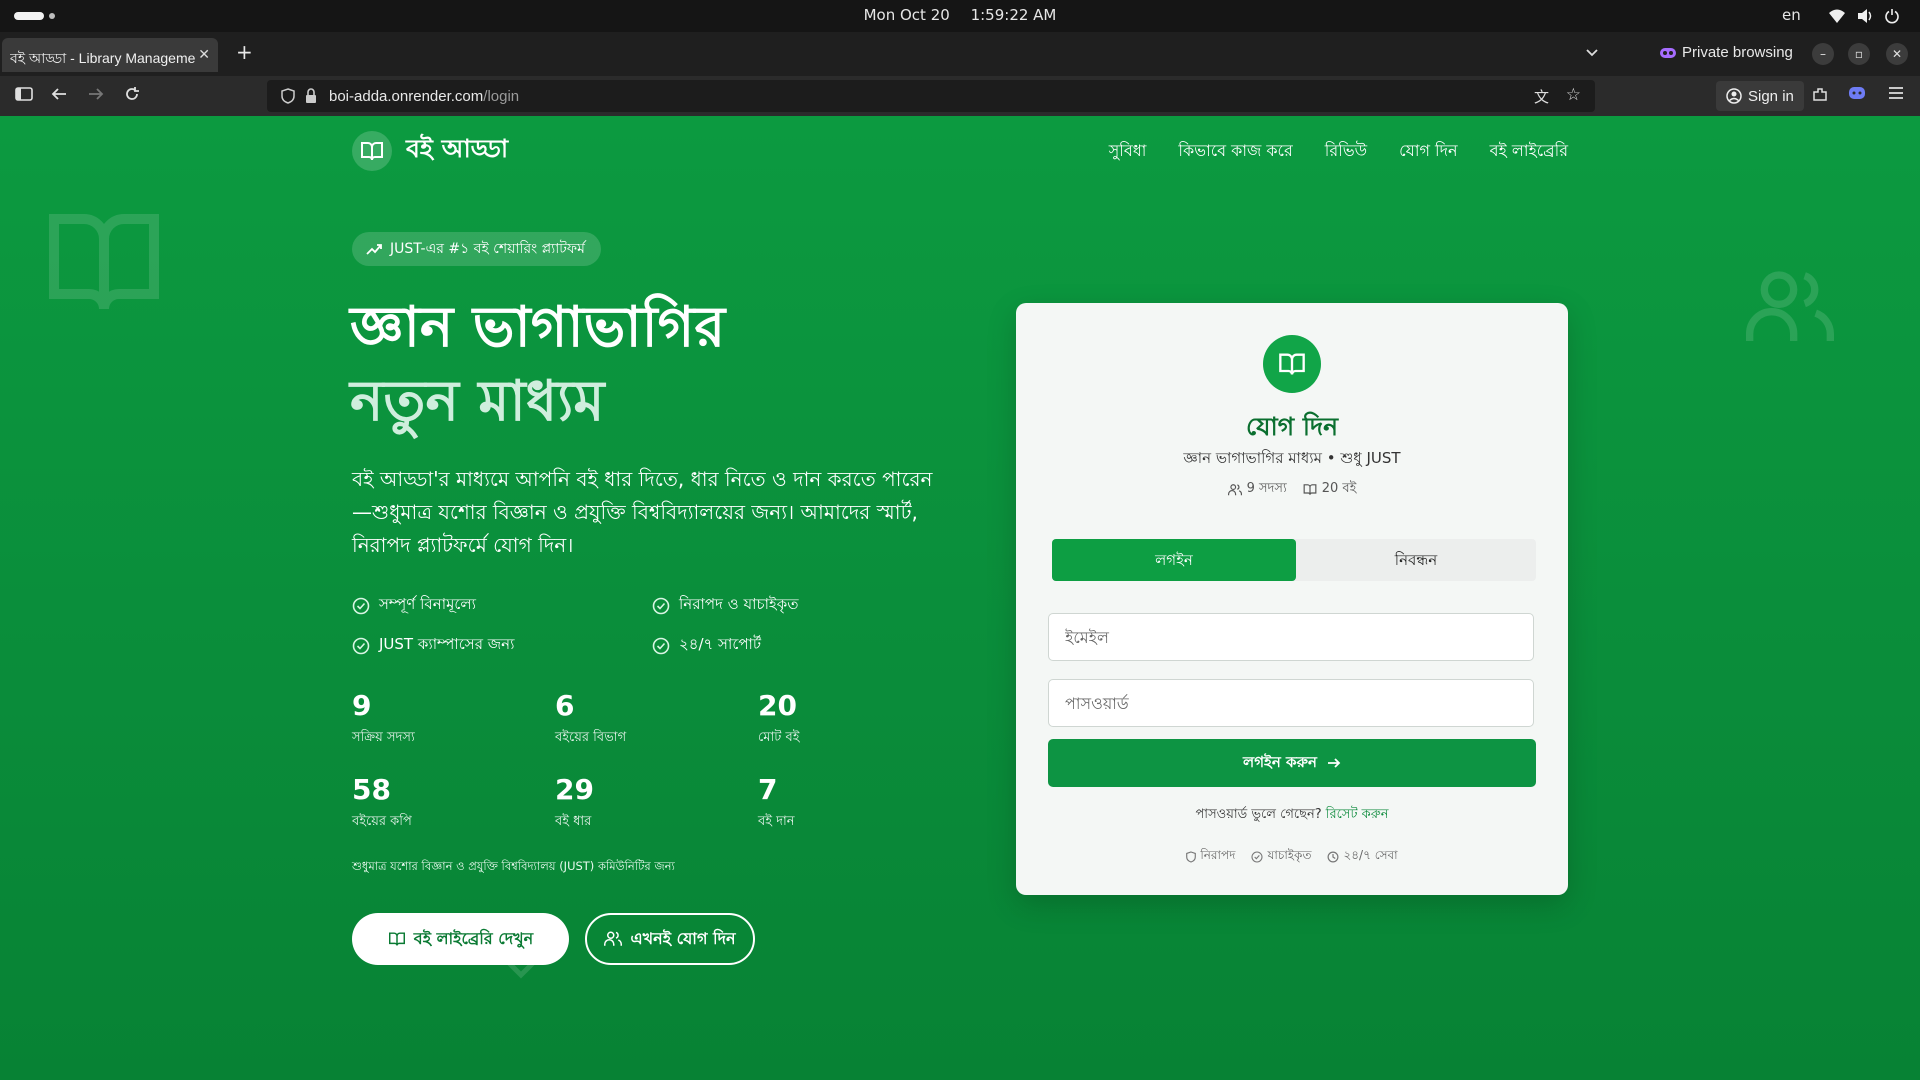  What do you see at coordinates (501, 96) in the screenshot?
I see `url-path: /login` at bounding box center [501, 96].